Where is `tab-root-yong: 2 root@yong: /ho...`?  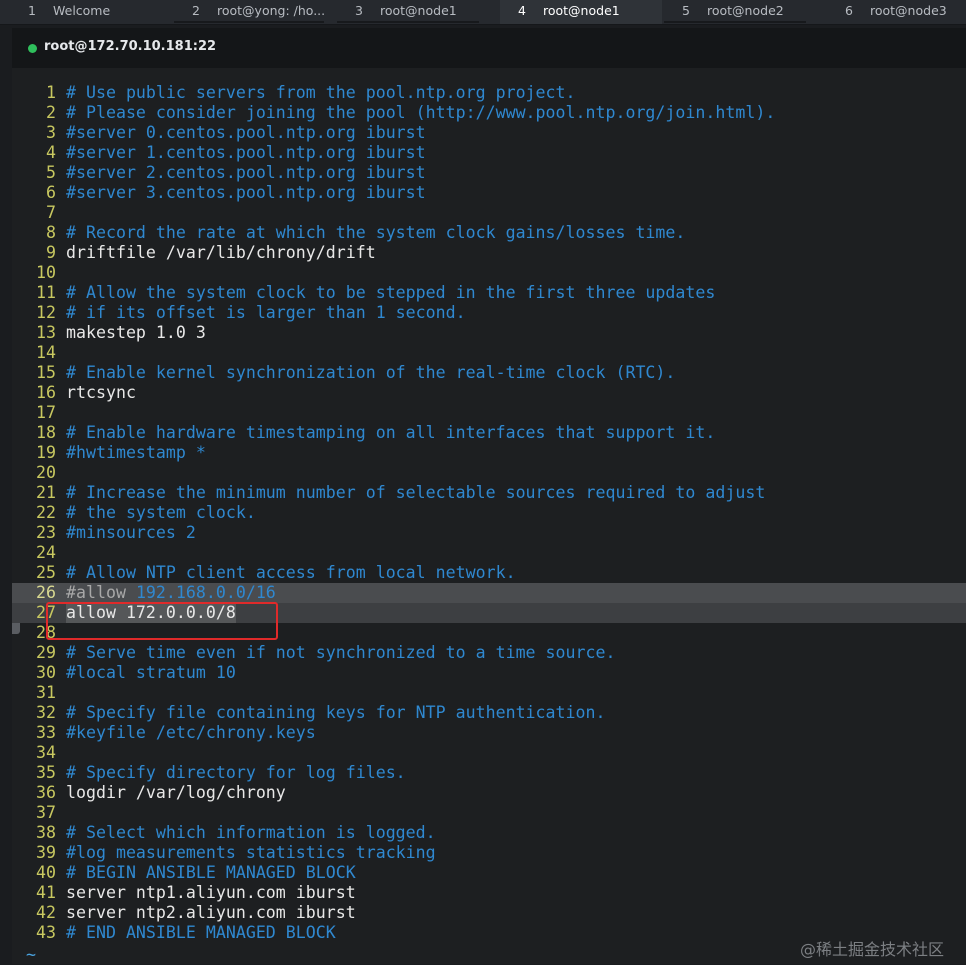
tab-root-yong: 2 root@yong: /ho... is located at coordinates (249, 12).